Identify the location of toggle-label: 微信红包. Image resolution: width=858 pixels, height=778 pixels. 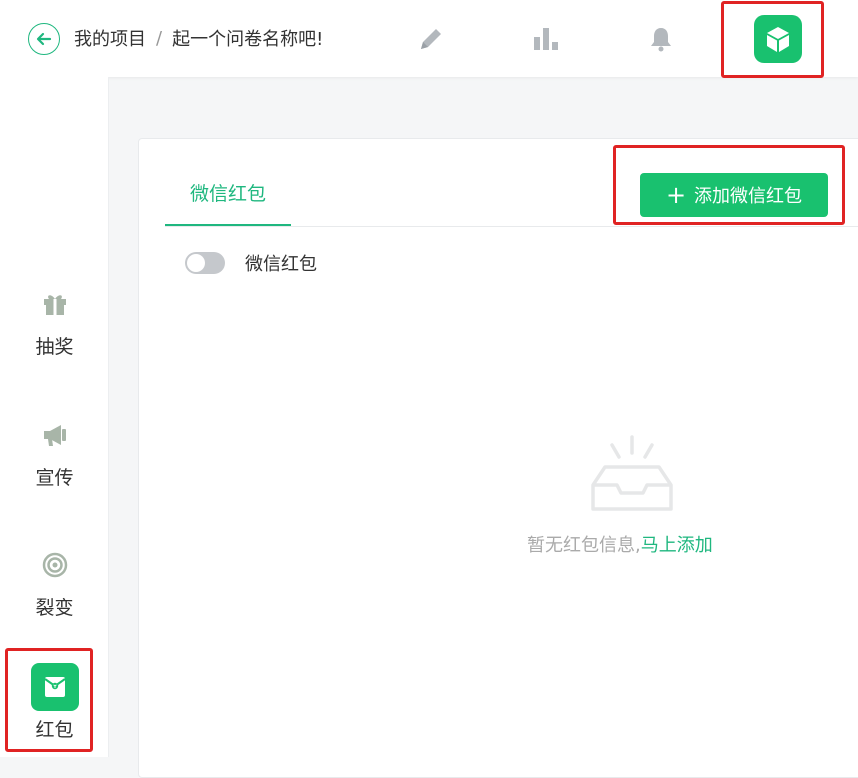
(281, 264).